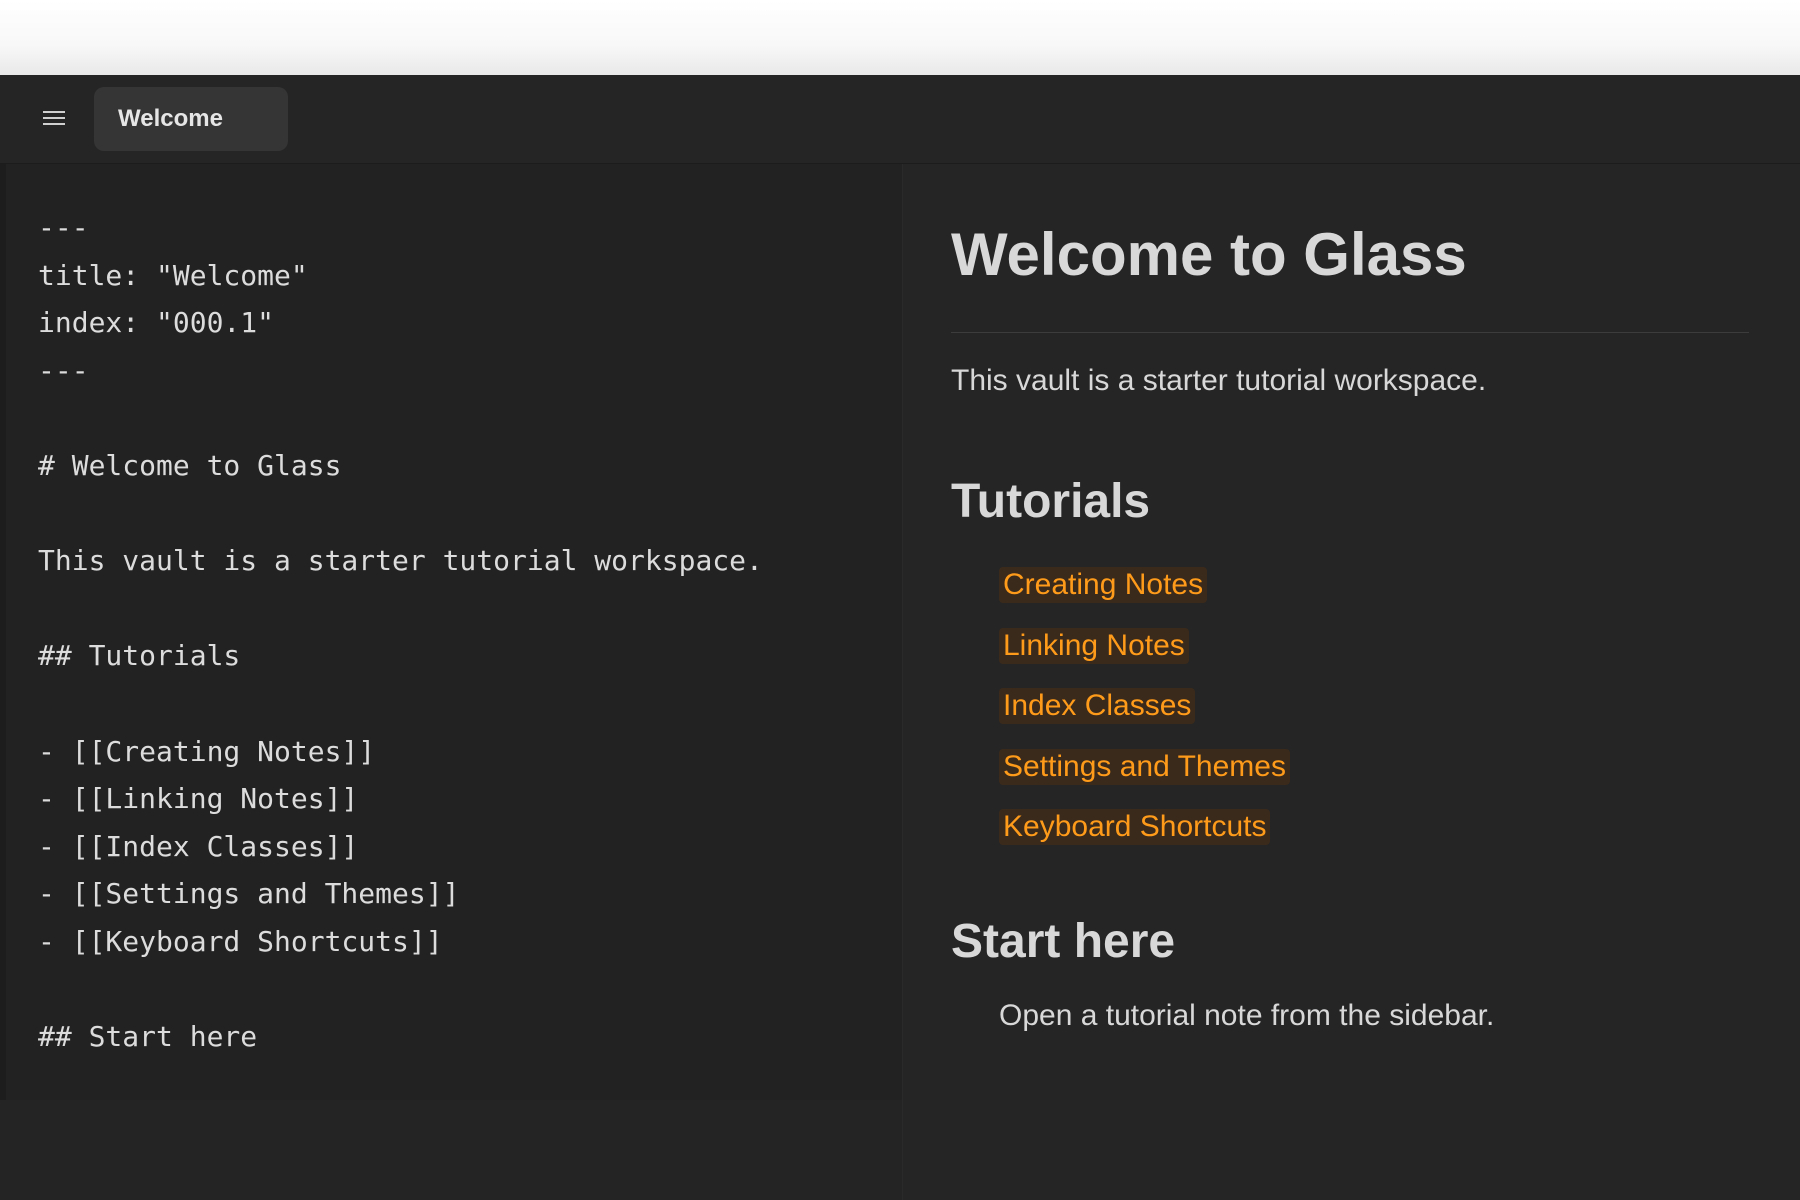 The image size is (1800, 1200). Describe the element at coordinates (1209, 254) in the screenshot. I see `preview-title: Welcome to Glass` at that location.